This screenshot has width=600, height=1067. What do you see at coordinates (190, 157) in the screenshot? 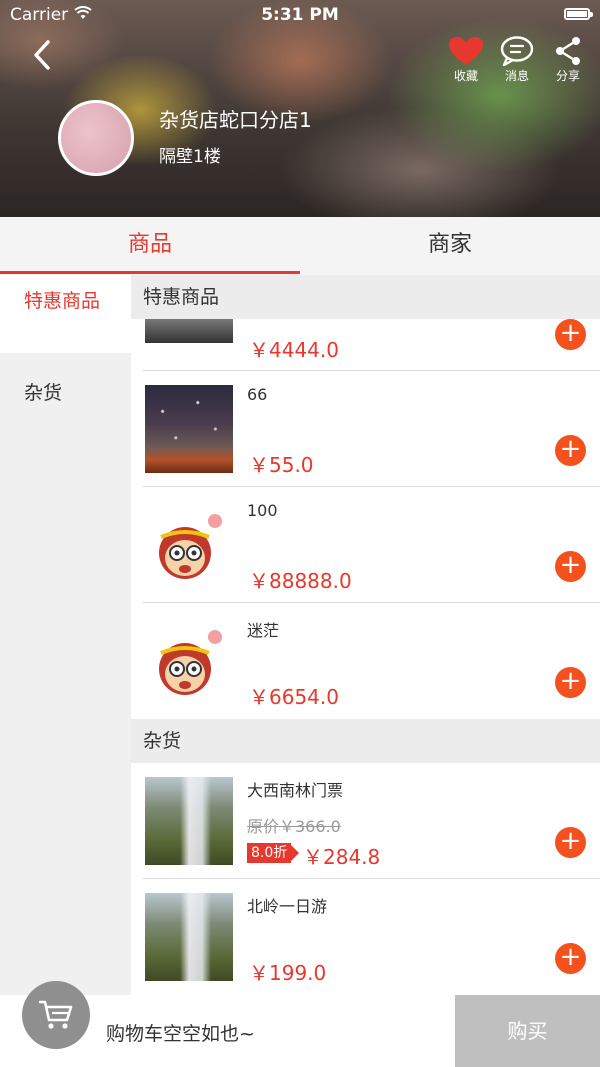
I see `store-address: 隔壁1楼` at bounding box center [190, 157].